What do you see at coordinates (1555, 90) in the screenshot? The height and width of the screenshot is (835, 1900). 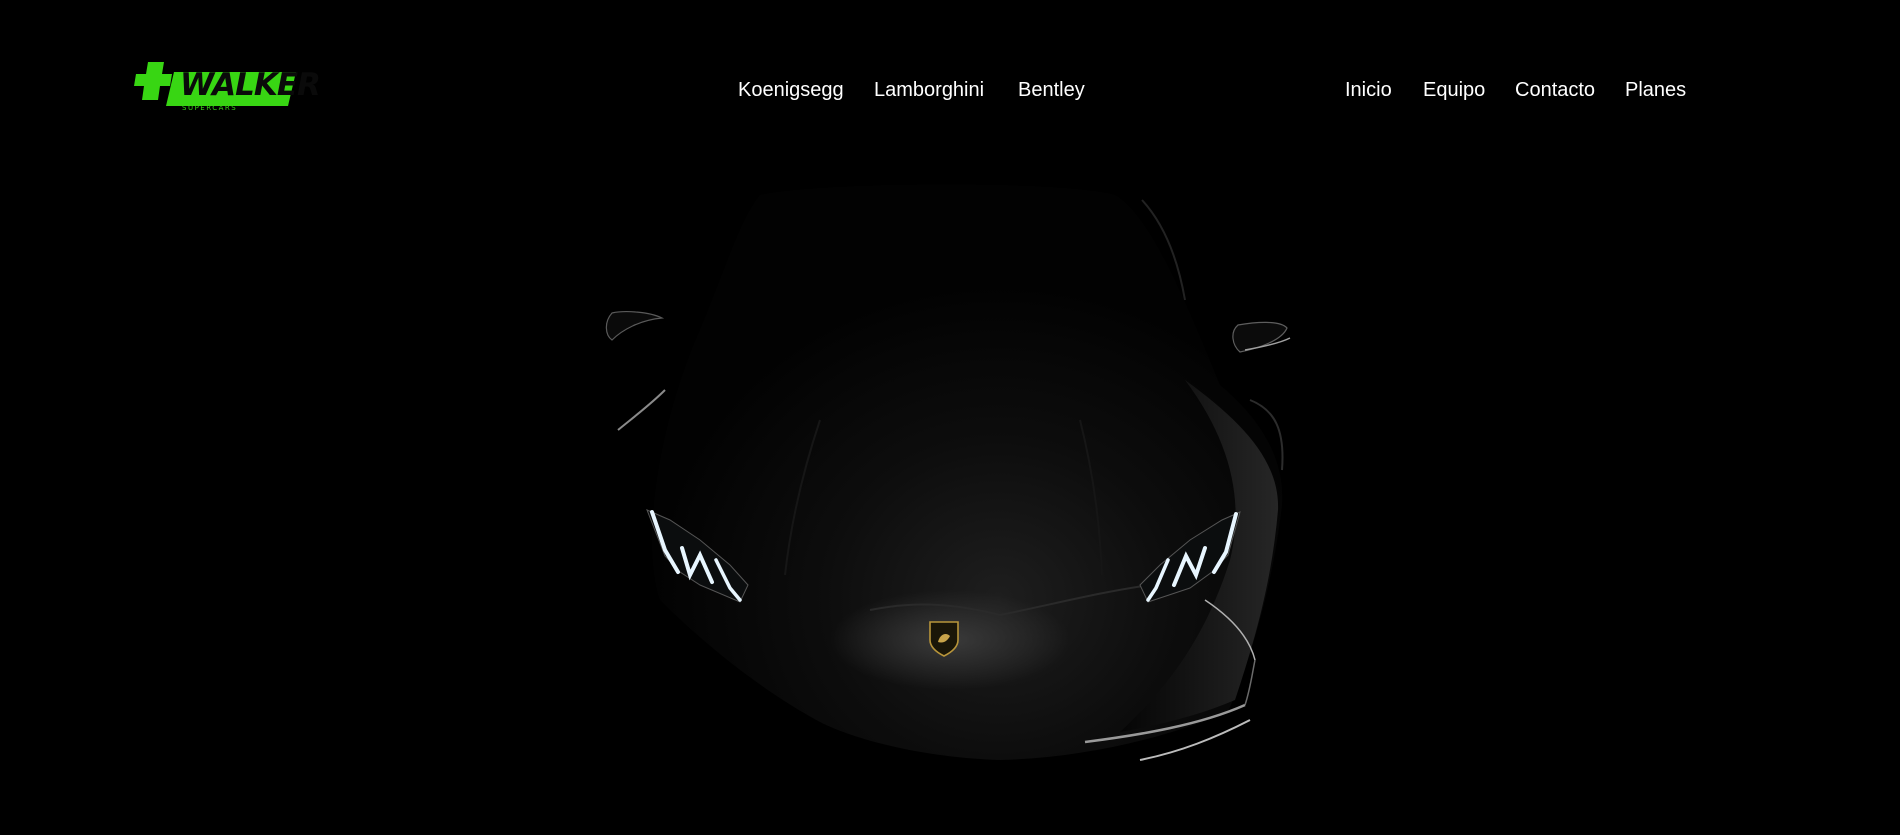 I see `nav-link-contacto: Contacto` at bounding box center [1555, 90].